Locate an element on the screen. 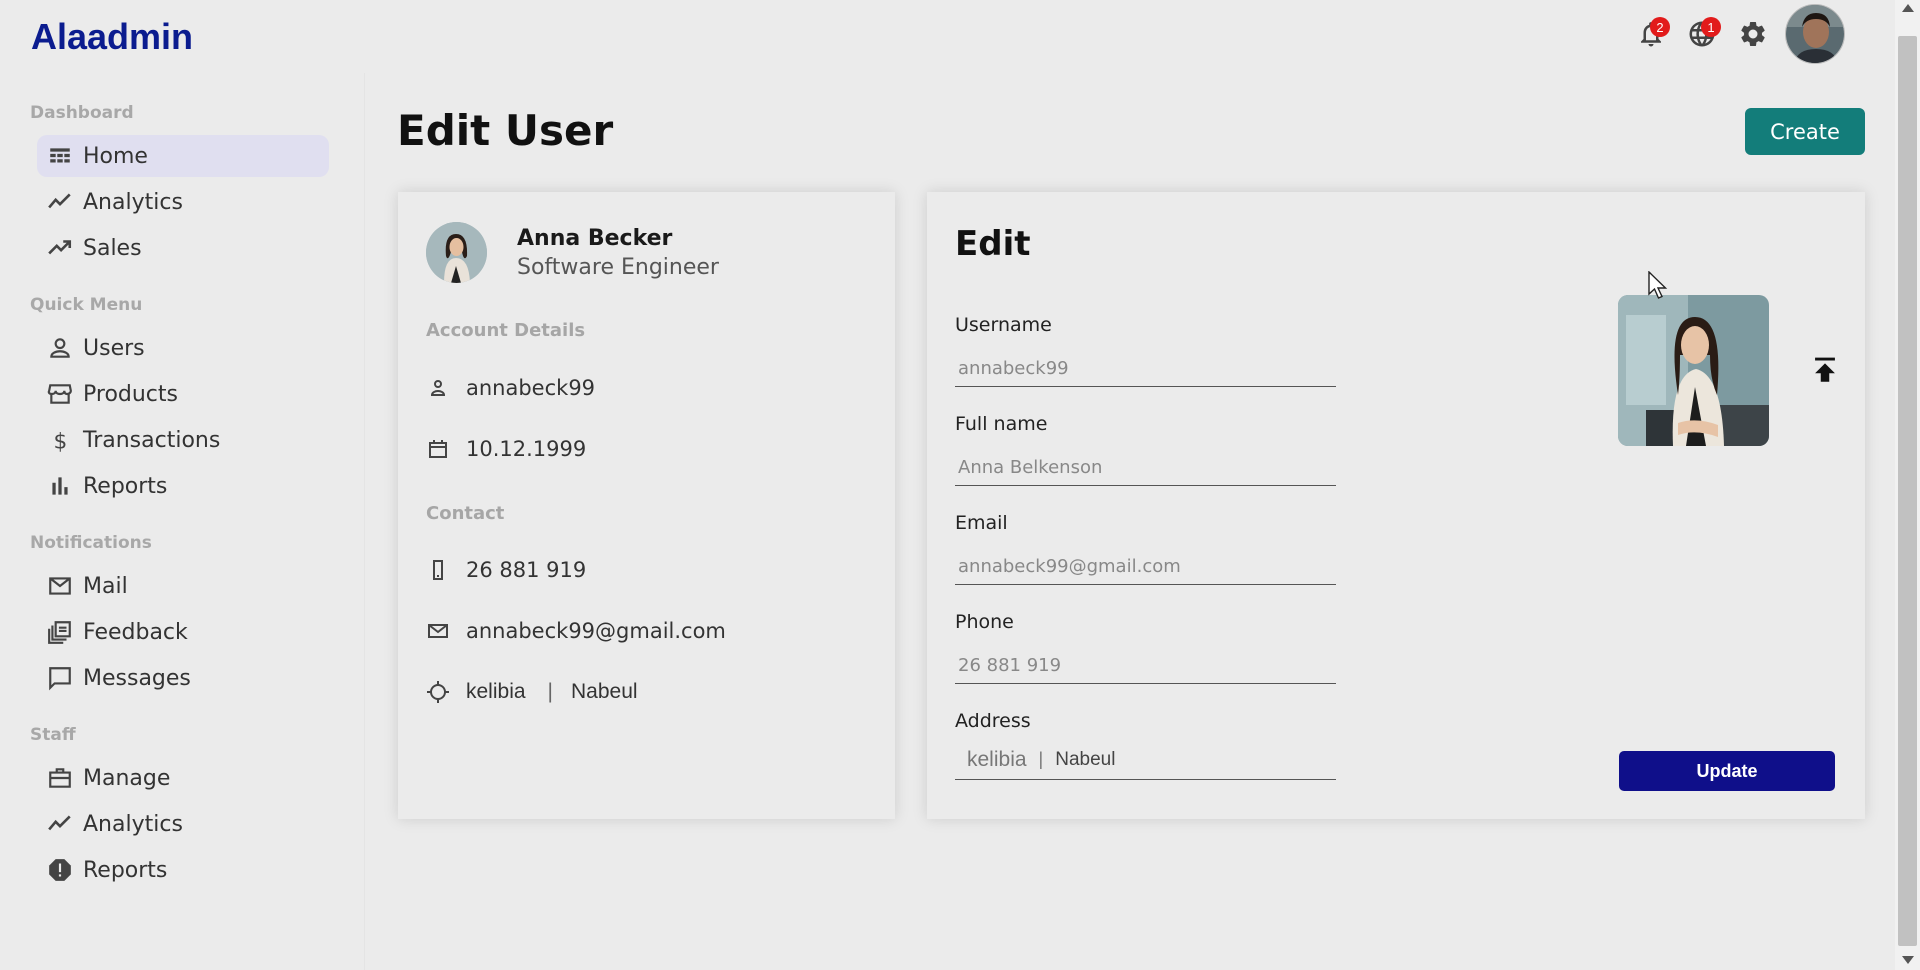 The image size is (1920, 970). sidebar-item-sales: Sales is located at coordinates (183, 248).